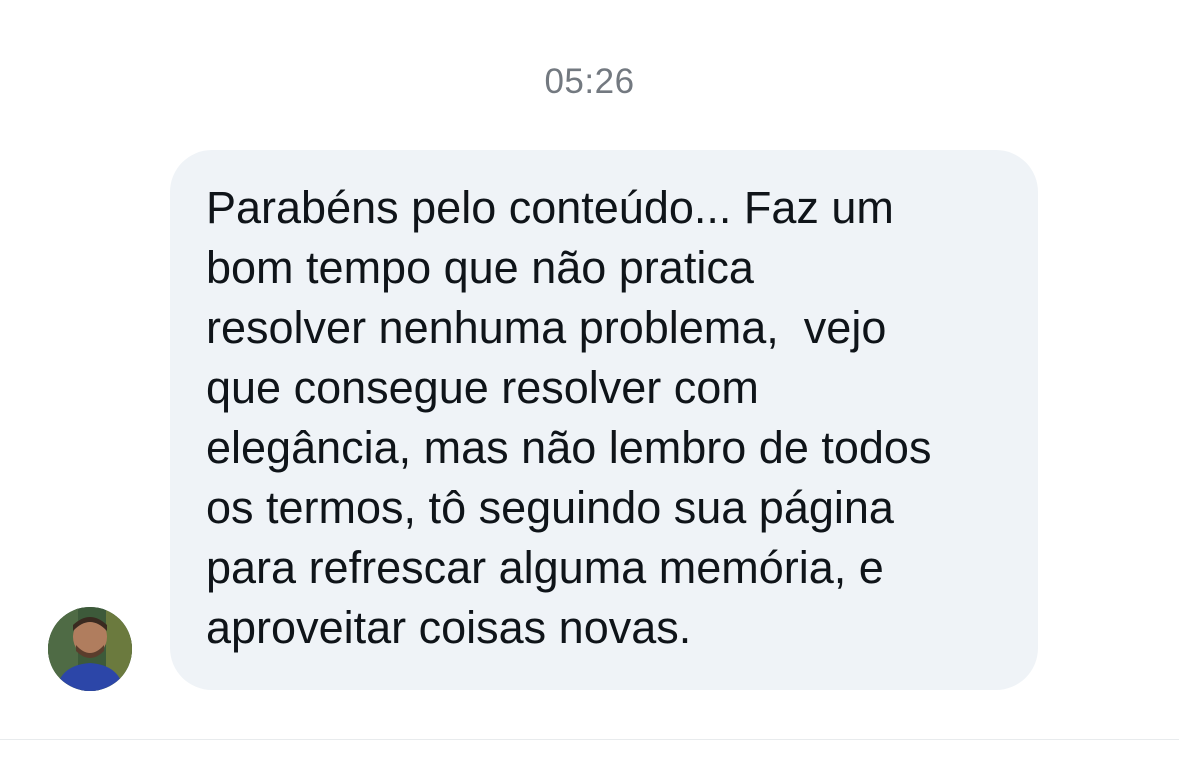  Describe the element at coordinates (589, 81) in the screenshot. I see `message-timestamp: 05:26` at that location.